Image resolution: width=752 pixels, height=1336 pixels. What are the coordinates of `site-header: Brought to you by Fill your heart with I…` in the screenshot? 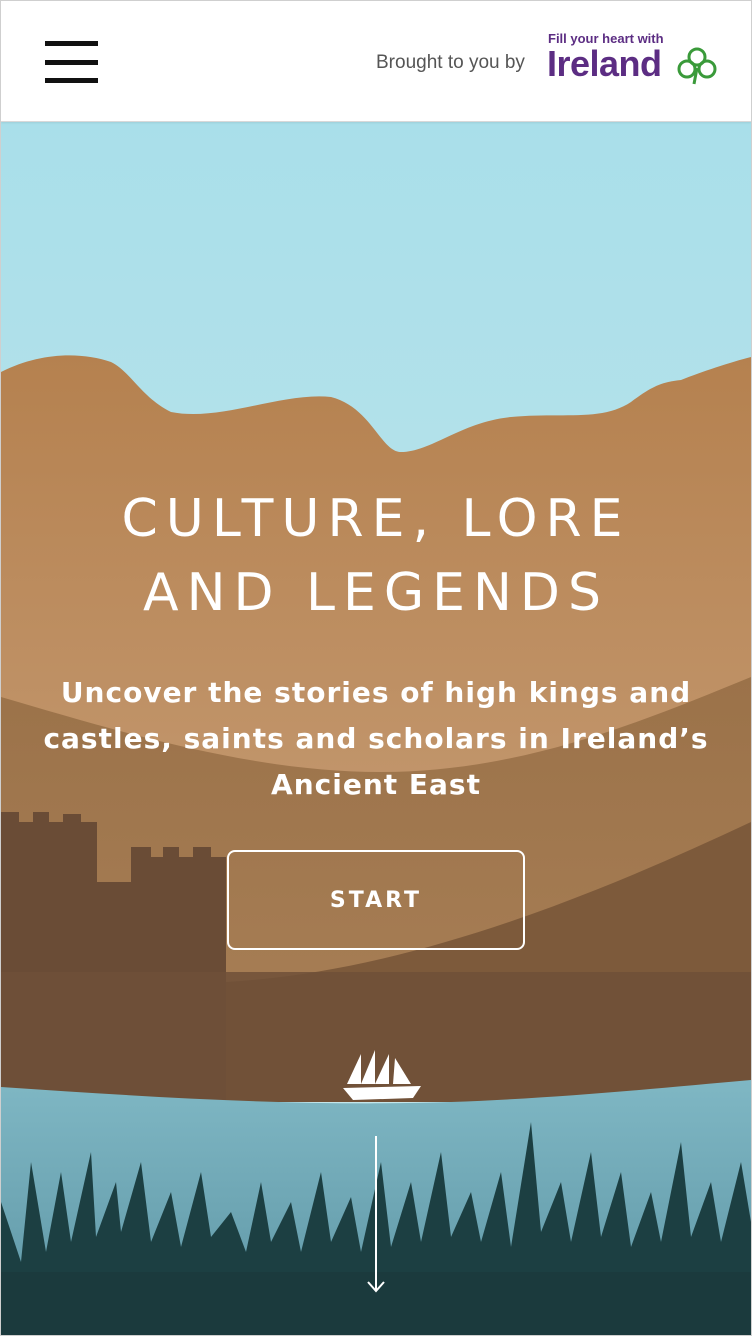 It's located at (376, 61).